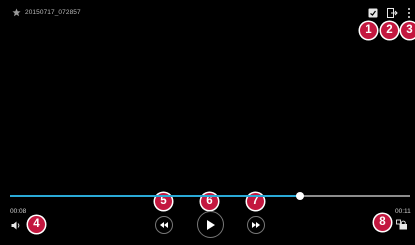  I want to click on share-icon, so click(373, 13).